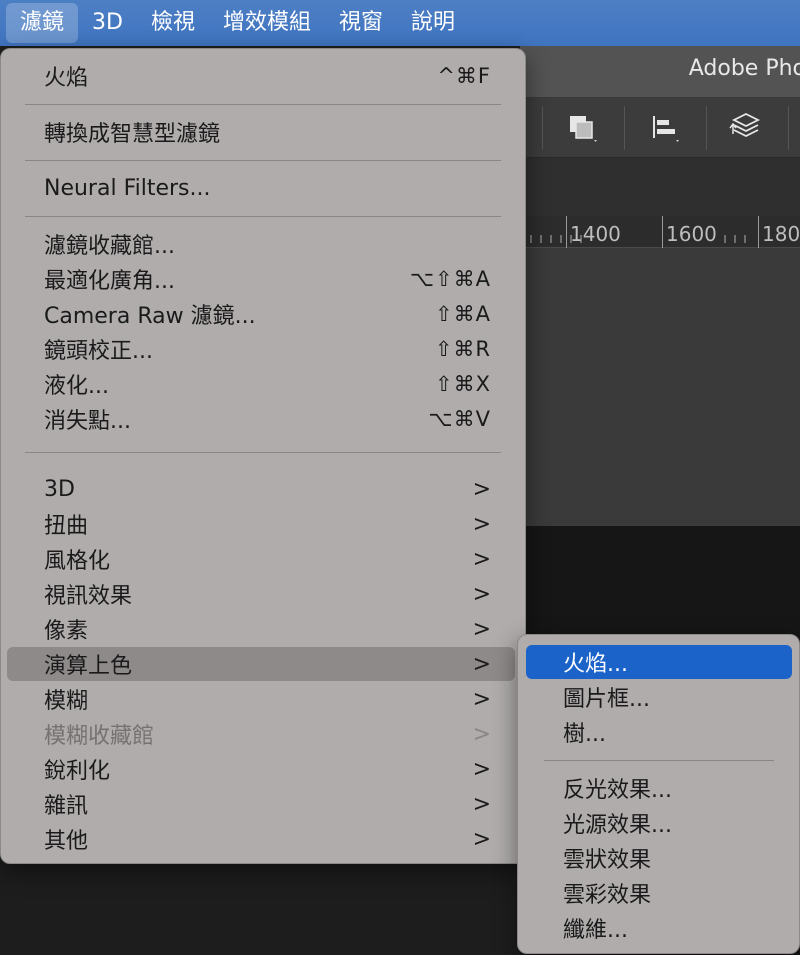 Image resolution: width=800 pixels, height=955 pixels. I want to click on submenu-item-clouds: 雲狀效果, so click(659, 858).